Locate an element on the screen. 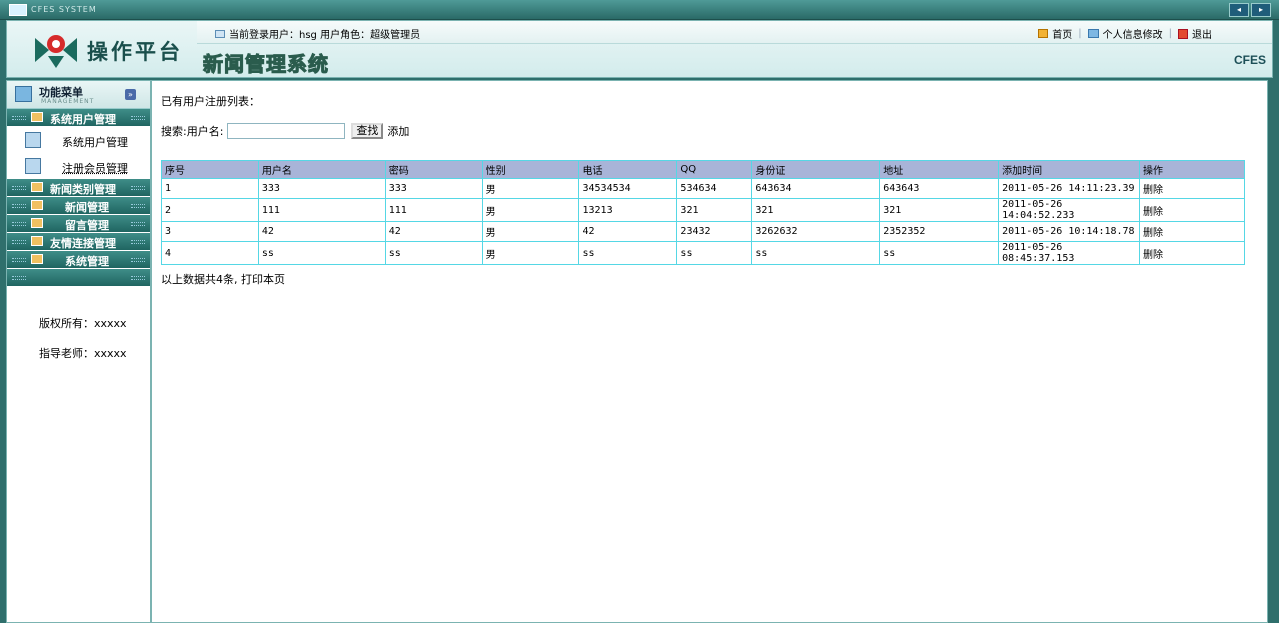  profile-link: 个人信息修改 is located at coordinates (1133, 33).